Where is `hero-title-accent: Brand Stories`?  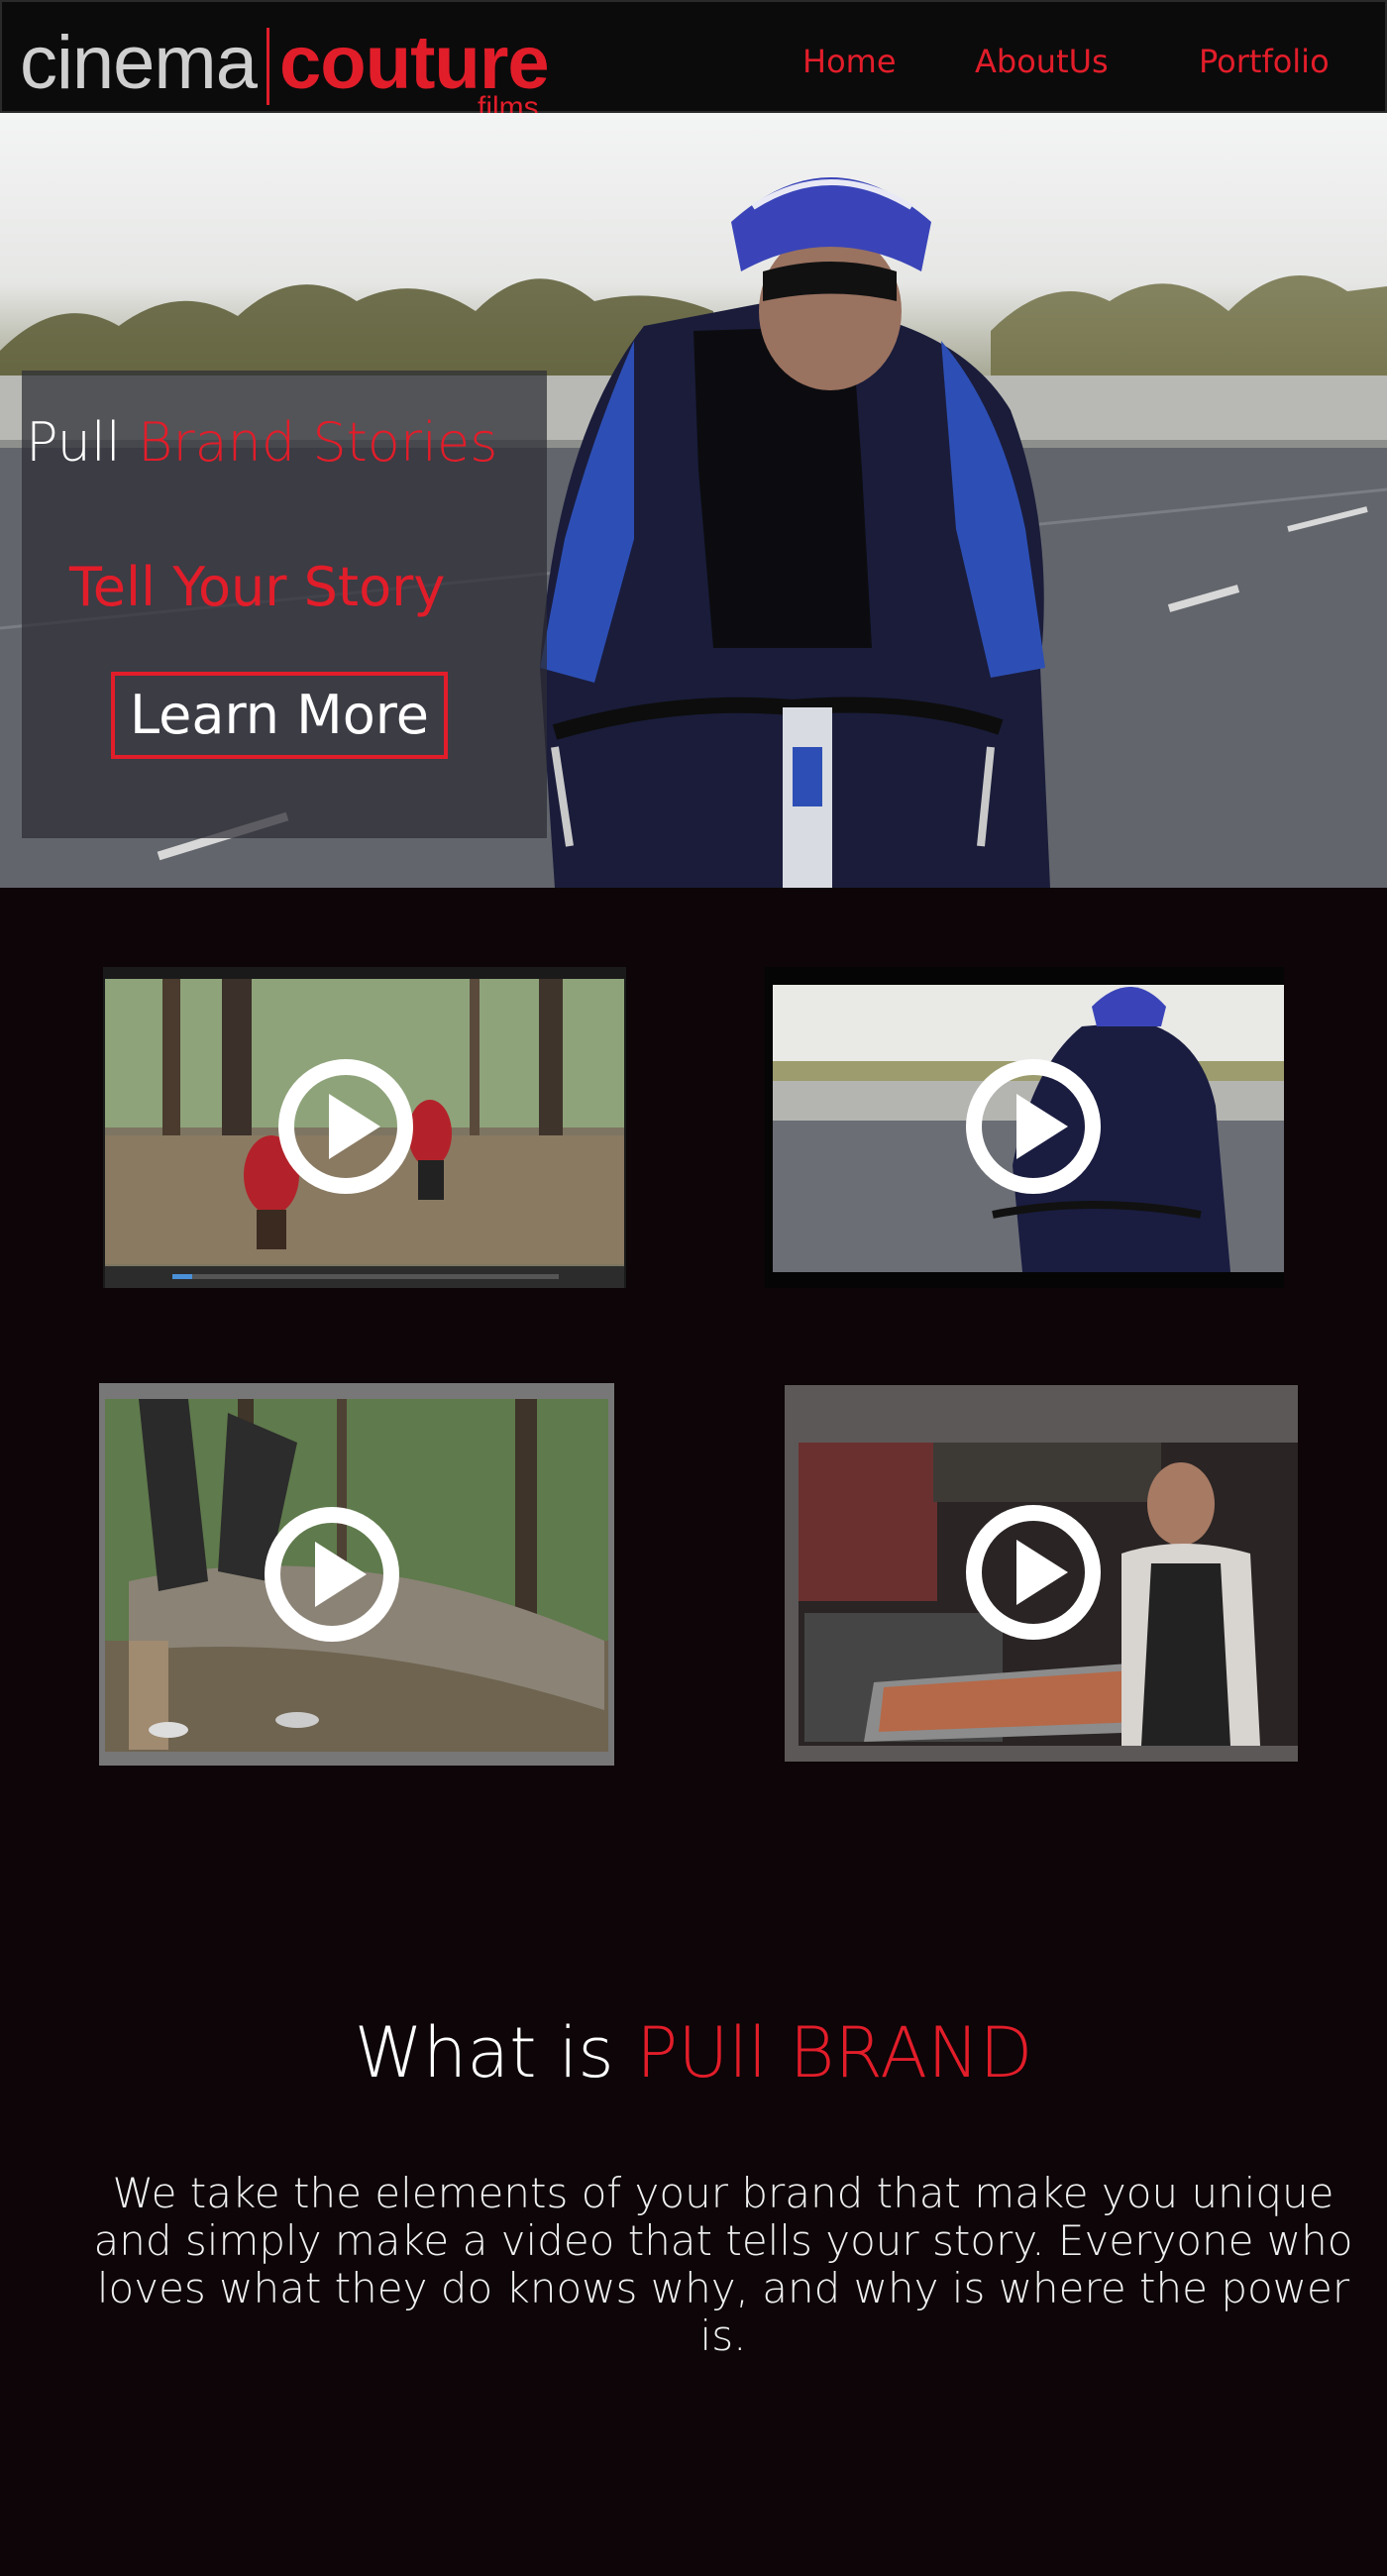
hero-title-accent: Brand Stories is located at coordinates (318, 442).